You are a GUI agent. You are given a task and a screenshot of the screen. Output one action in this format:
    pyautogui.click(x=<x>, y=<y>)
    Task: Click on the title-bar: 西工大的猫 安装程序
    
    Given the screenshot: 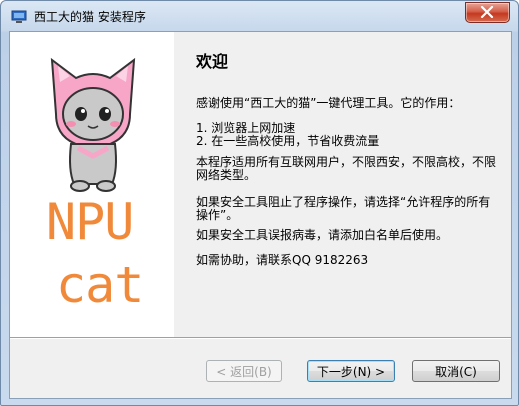 What is the action you would take?
    pyautogui.click(x=259, y=16)
    